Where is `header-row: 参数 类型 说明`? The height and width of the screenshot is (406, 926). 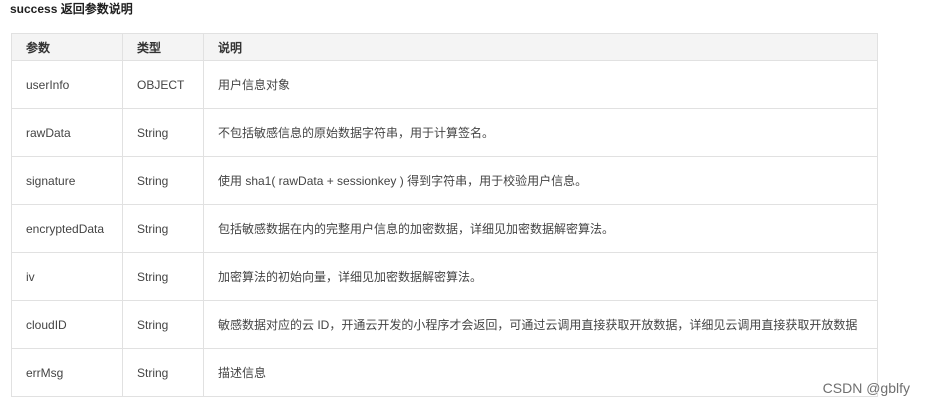 header-row: 参数 类型 说明 is located at coordinates (444, 47).